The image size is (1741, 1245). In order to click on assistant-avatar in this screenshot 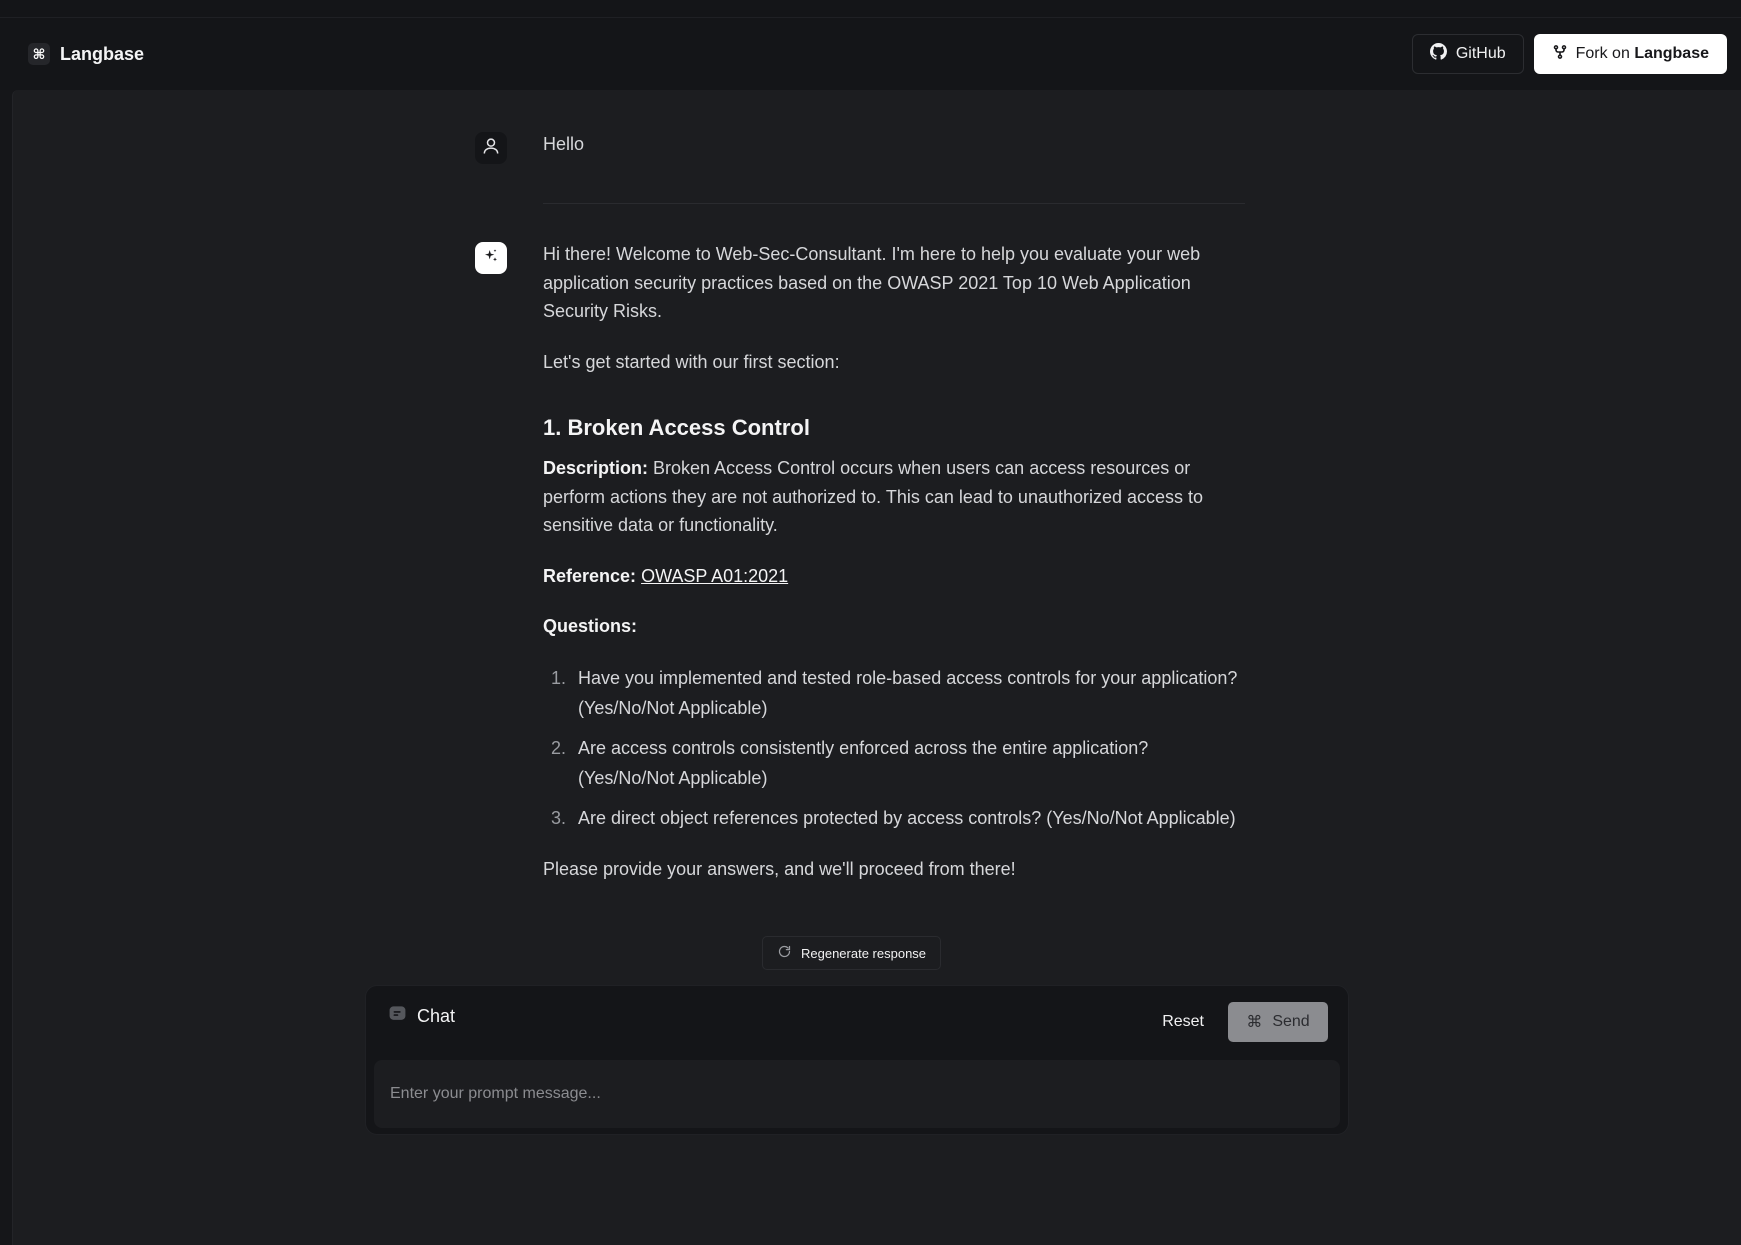, I will do `click(491, 258)`.